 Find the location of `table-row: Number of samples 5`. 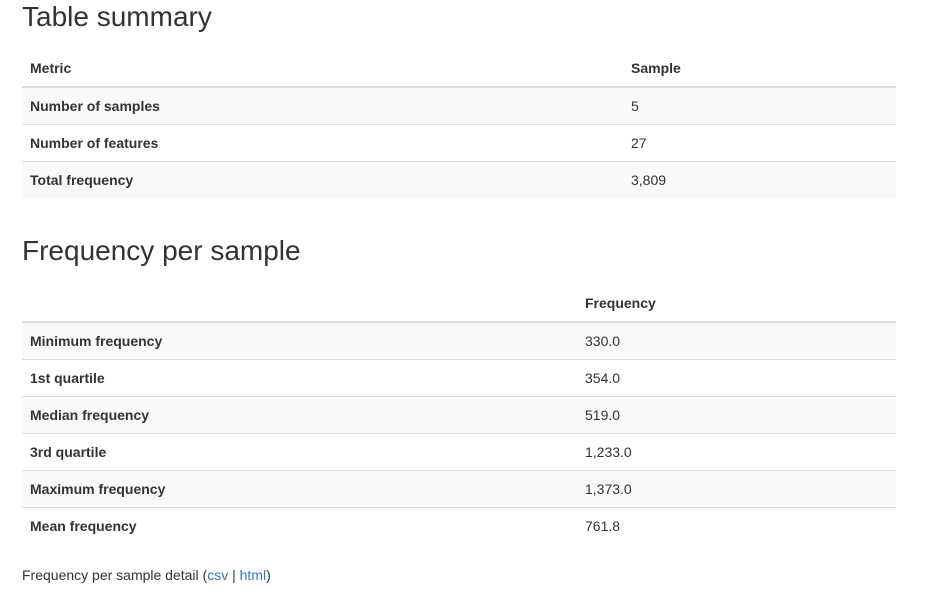

table-row: Number of samples 5 is located at coordinates (459, 106).